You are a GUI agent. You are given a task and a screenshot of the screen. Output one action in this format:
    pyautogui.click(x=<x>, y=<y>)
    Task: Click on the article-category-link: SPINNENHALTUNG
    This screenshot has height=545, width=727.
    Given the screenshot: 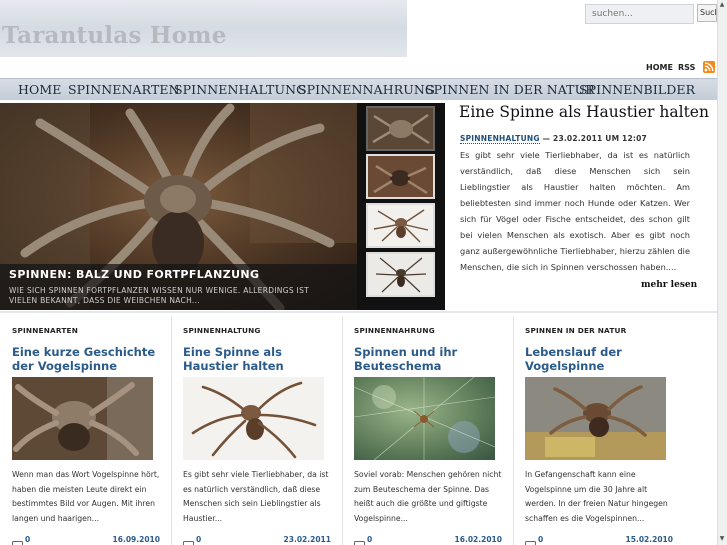 What is the action you would take?
    pyautogui.click(x=500, y=139)
    